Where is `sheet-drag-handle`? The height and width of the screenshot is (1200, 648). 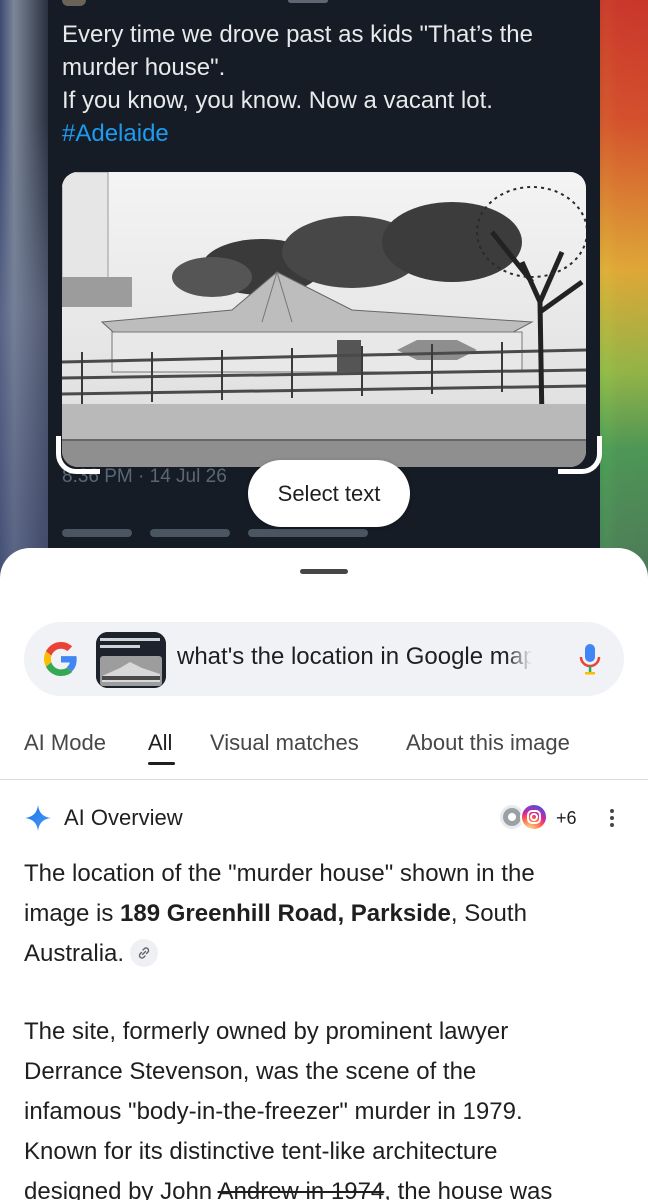 sheet-drag-handle is located at coordinates (324, 571).